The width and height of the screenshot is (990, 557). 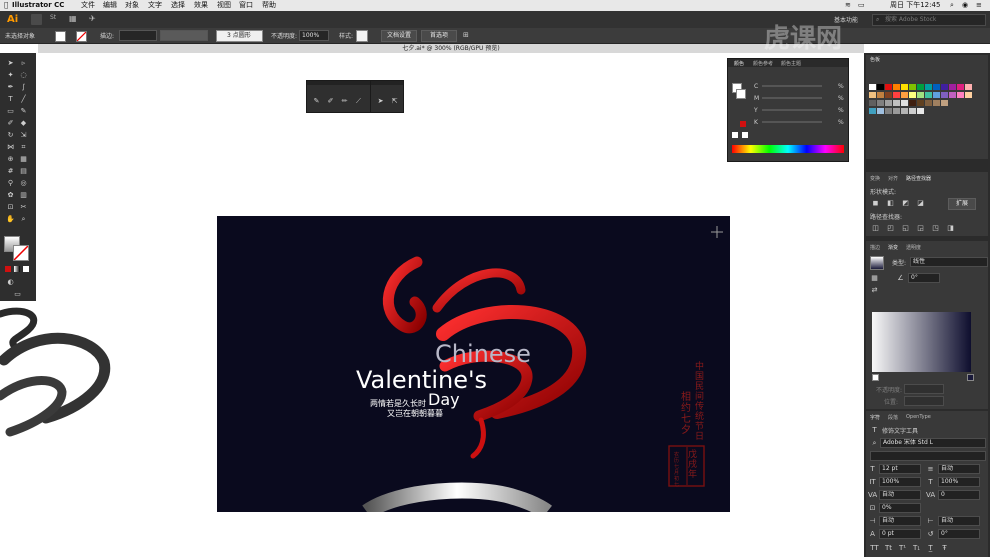 I want to click on menu-file: 文件, so click(x=88, y=5).